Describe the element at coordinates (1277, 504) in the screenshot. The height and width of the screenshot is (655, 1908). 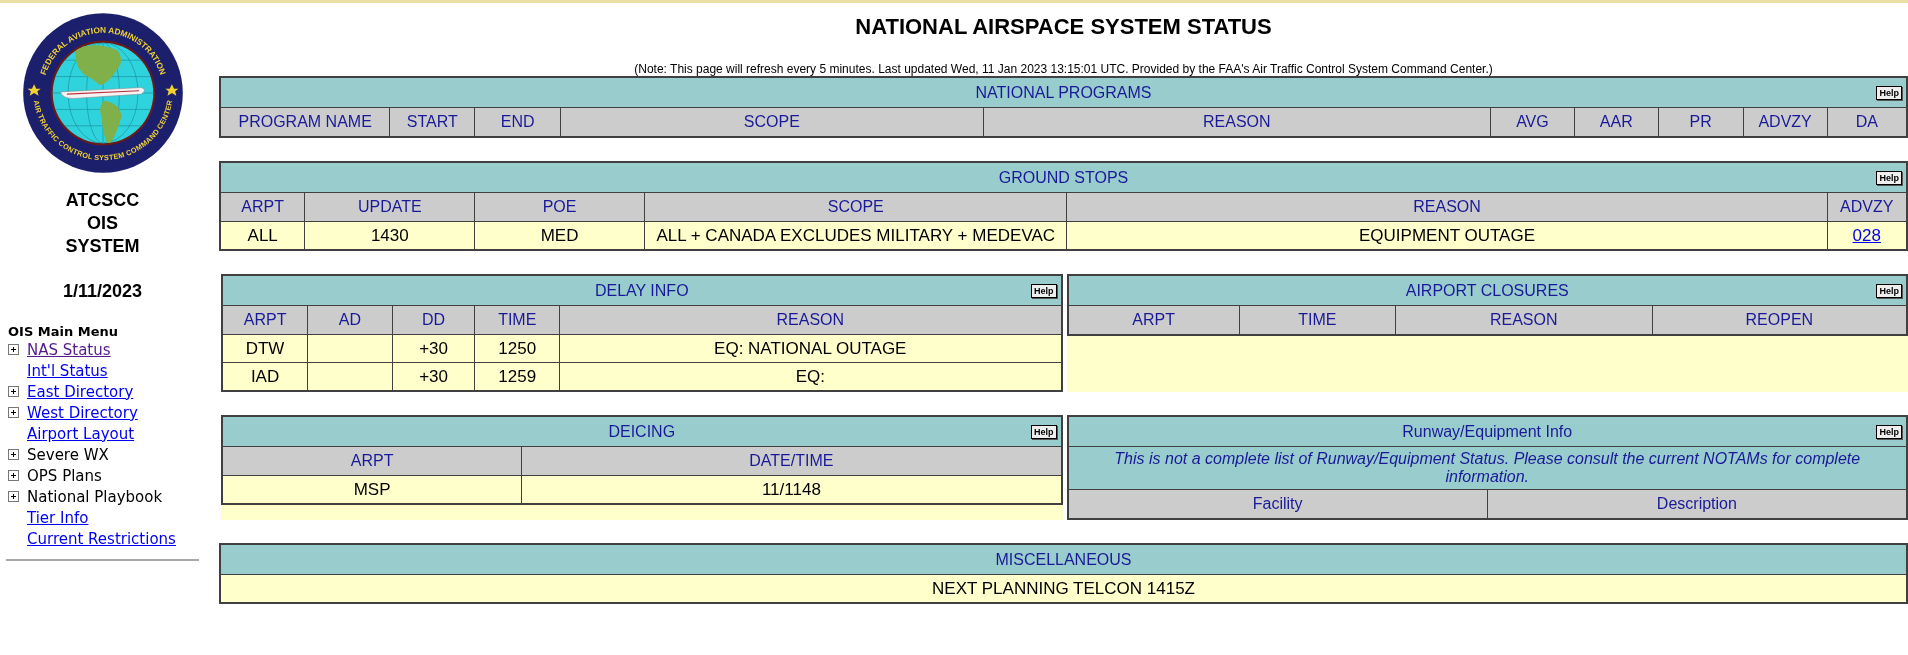
I see `column-header: Facility` at that location.